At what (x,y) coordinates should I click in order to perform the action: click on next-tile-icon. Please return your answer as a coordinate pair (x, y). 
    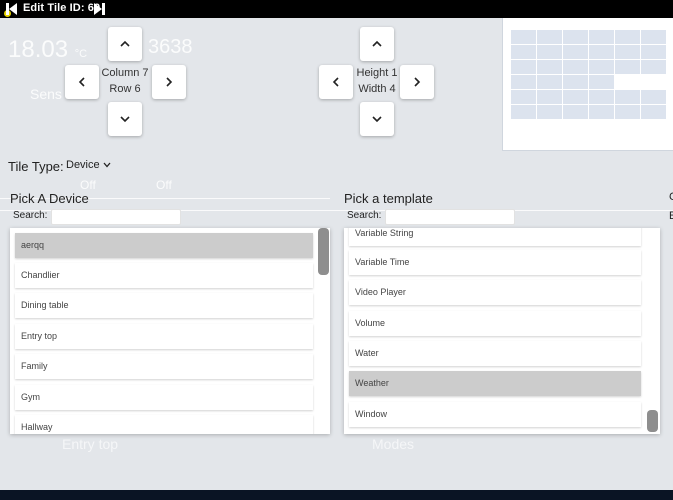
    Looking at the image, I should click on (98, 9).